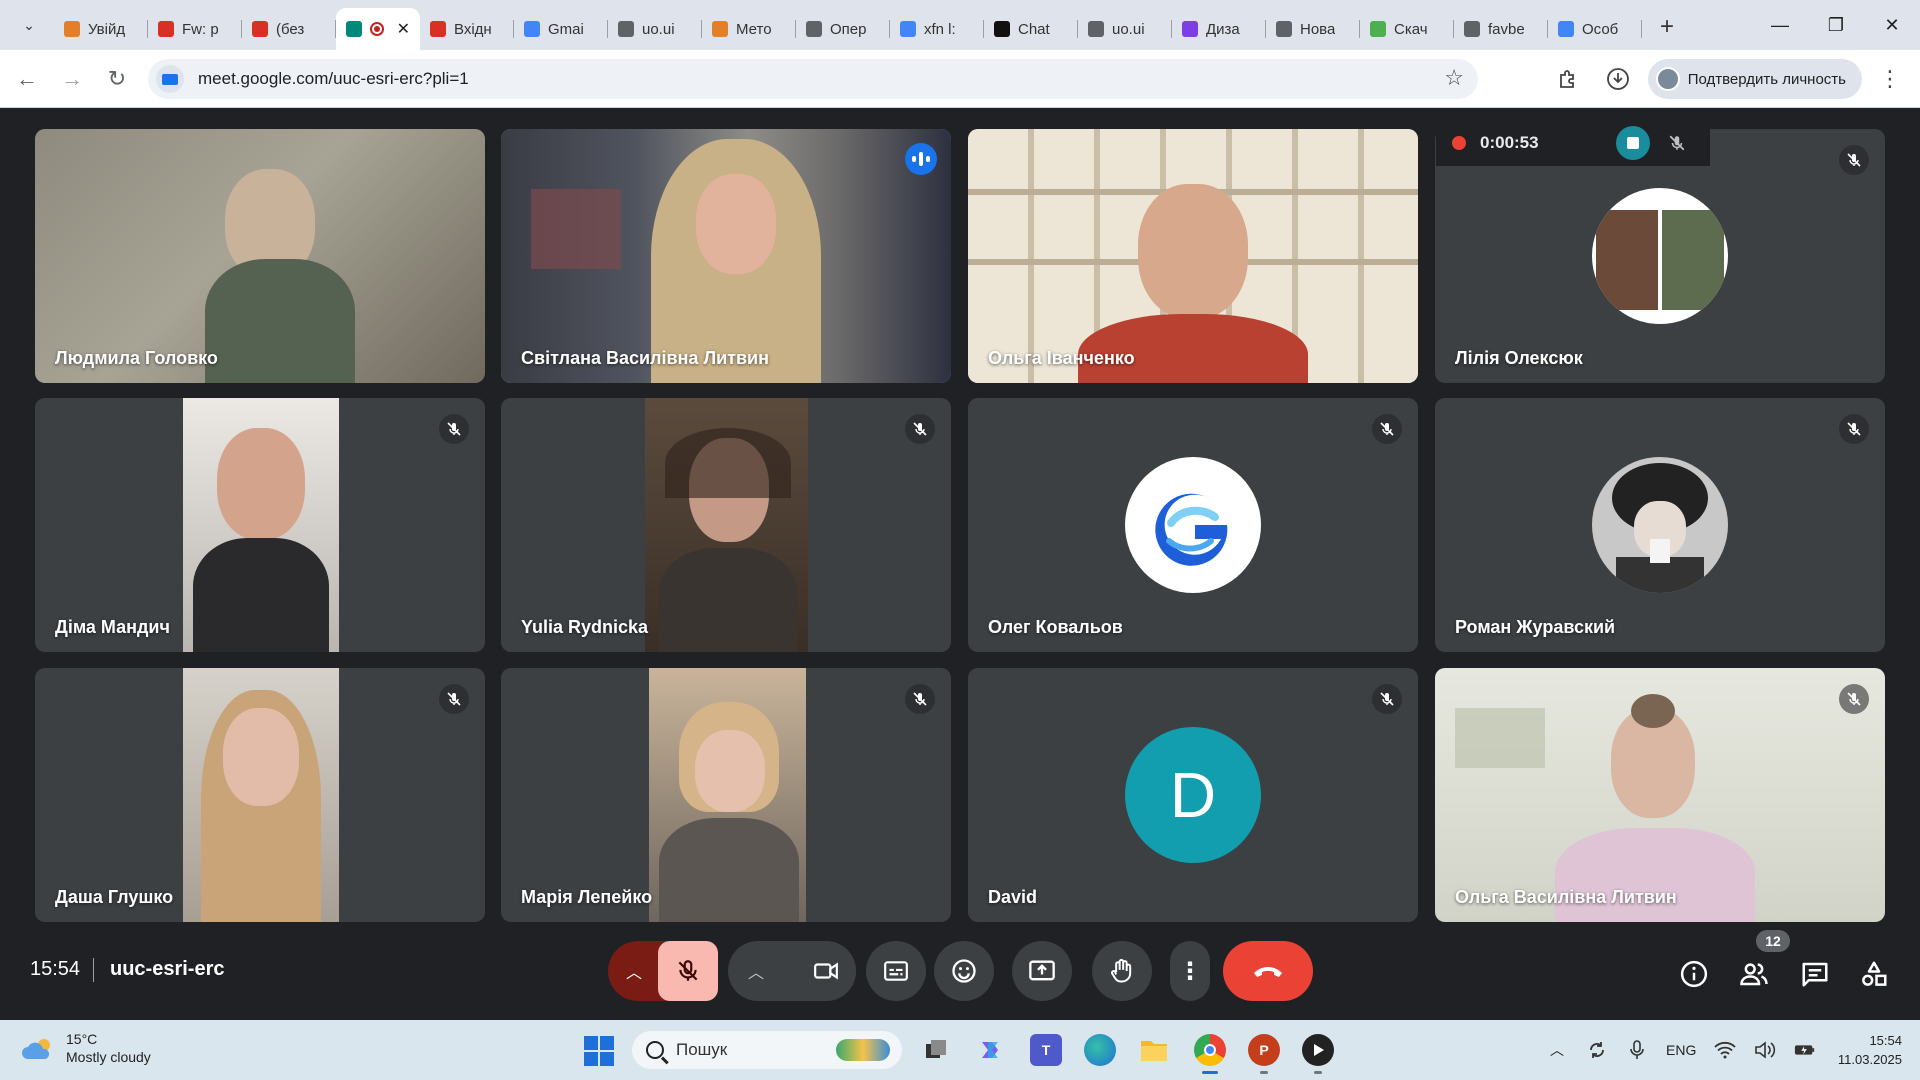  I want to click on restore-button: ❐, so click(1836, 25).